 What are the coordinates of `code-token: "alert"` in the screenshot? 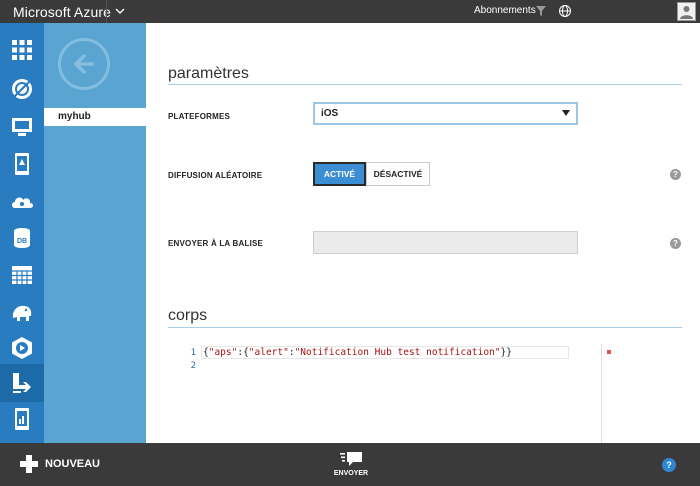 It's located at (268, 352).